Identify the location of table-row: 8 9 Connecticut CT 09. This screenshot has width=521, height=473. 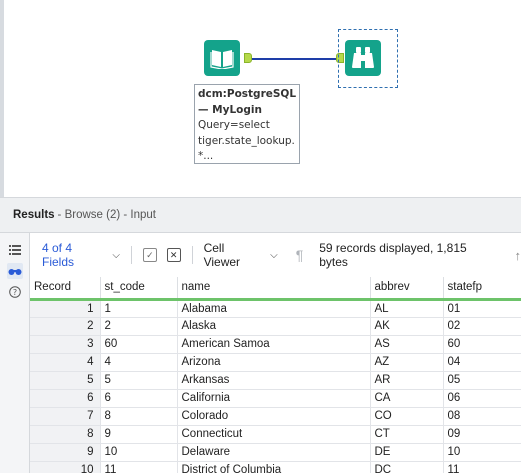
(275, 434).